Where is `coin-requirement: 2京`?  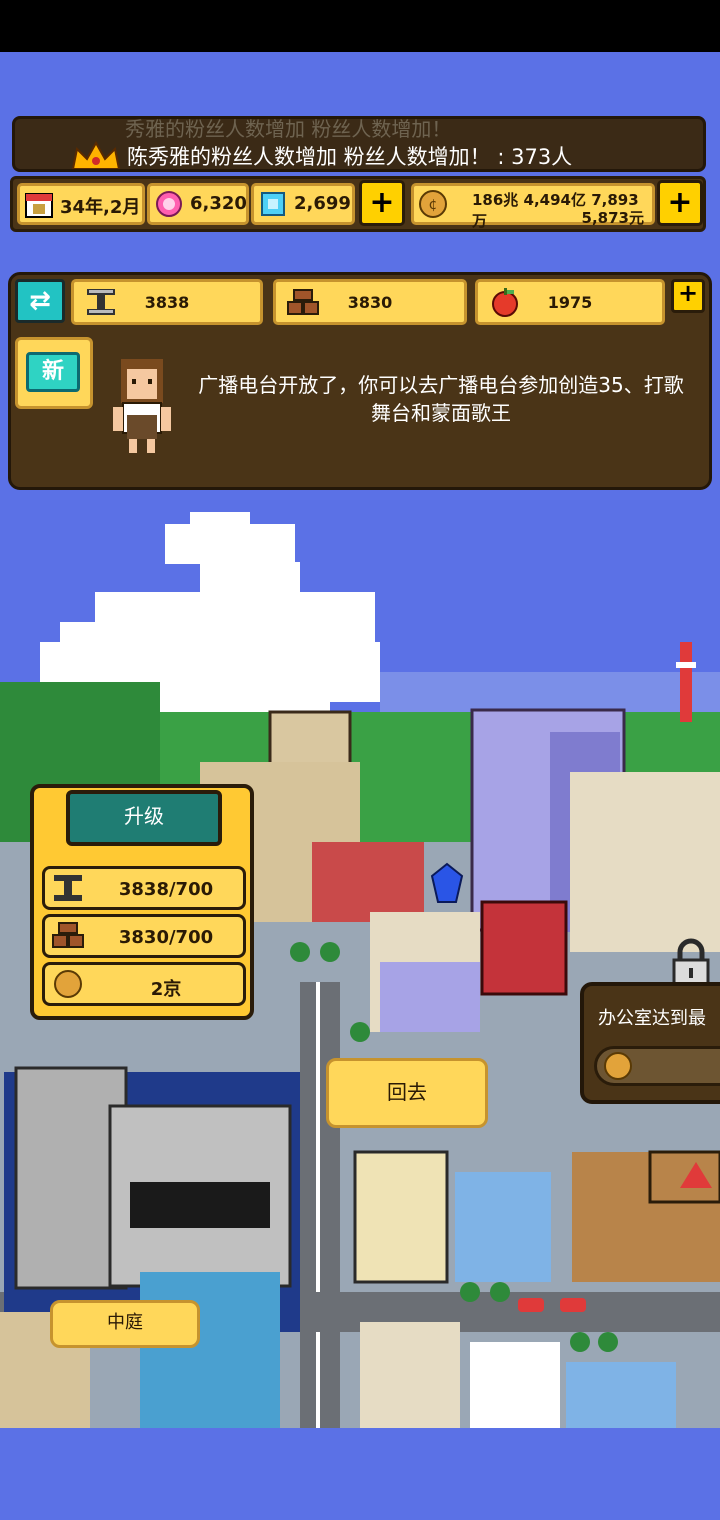 coin-requirement: 2京 is located at coordinates (144, 984).